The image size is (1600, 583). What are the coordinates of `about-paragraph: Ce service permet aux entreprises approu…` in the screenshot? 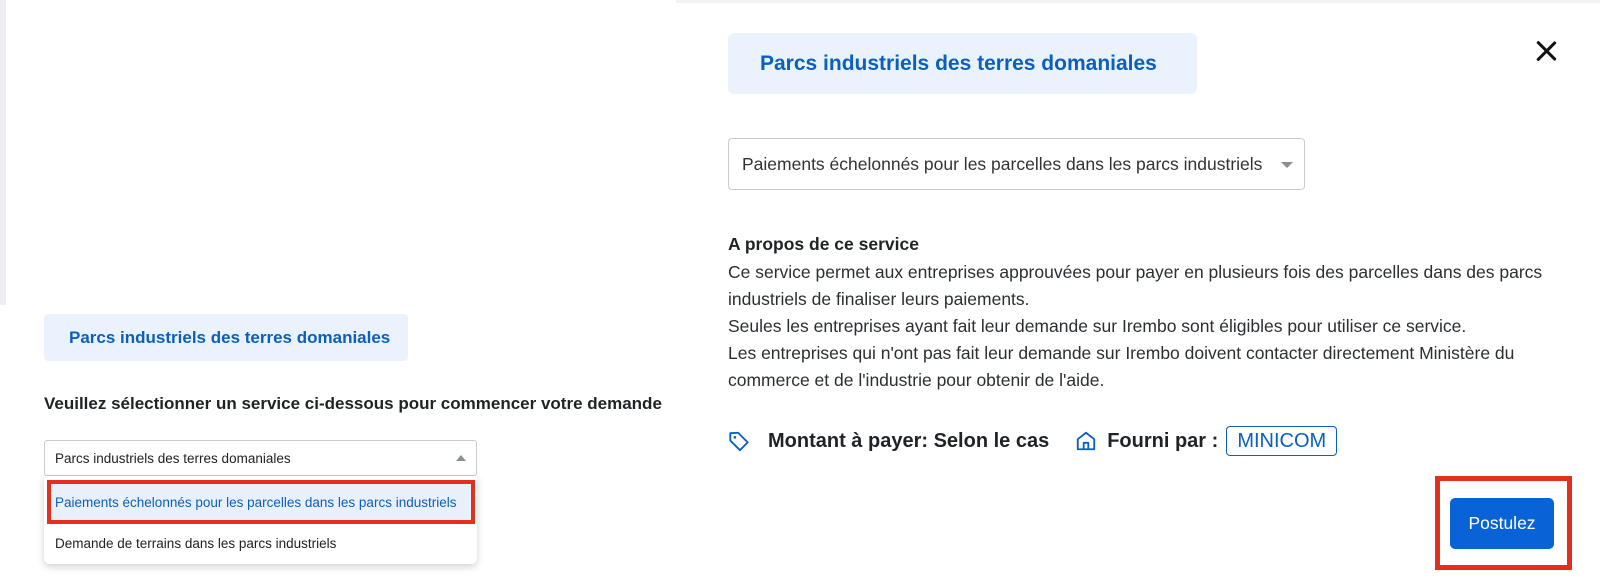 It's located at (1135, 285).